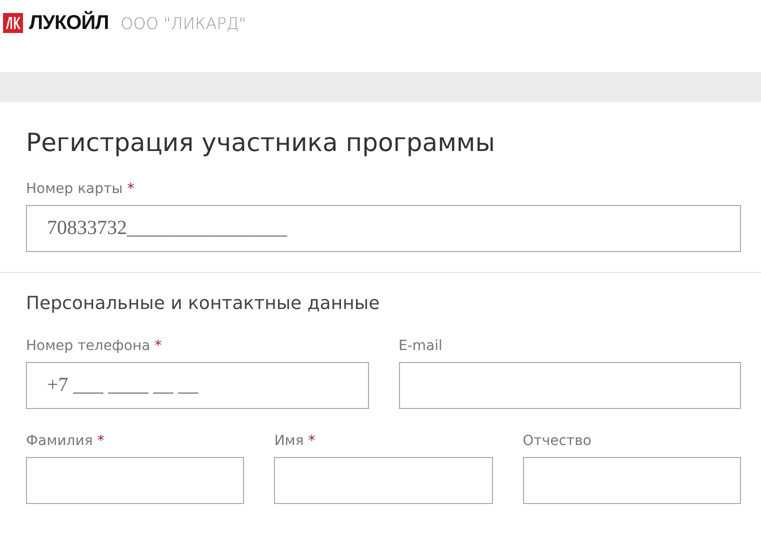  I want to click on field-label: E-mail, so click(421, 346).